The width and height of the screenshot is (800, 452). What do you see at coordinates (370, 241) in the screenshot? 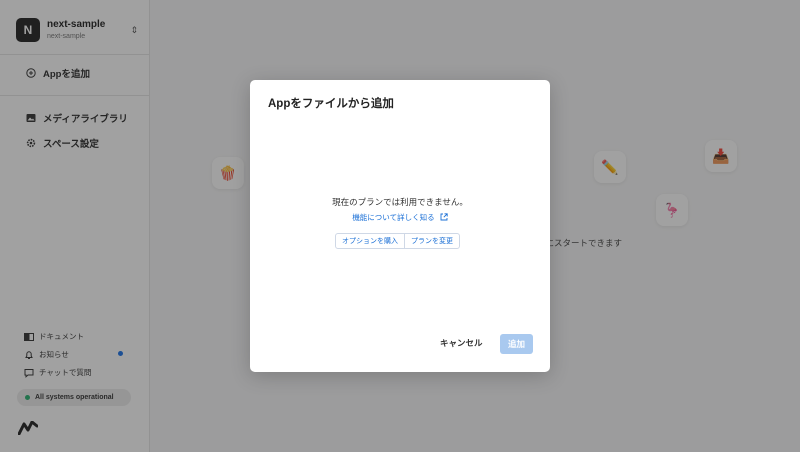
I see `buy-option-button: オプションを購入` at bounding box center [370, 241].